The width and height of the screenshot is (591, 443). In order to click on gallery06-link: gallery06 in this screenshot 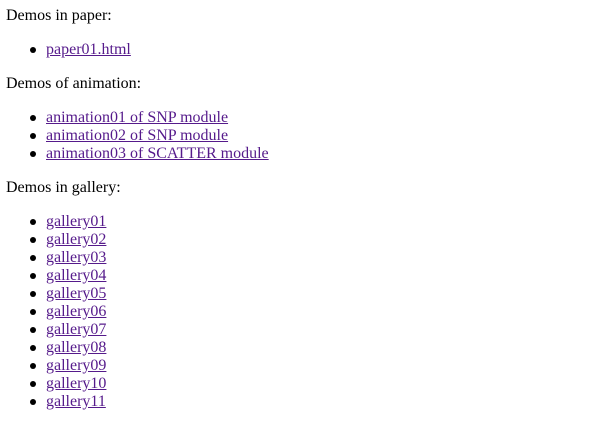, I will do `click(76, 311)`.